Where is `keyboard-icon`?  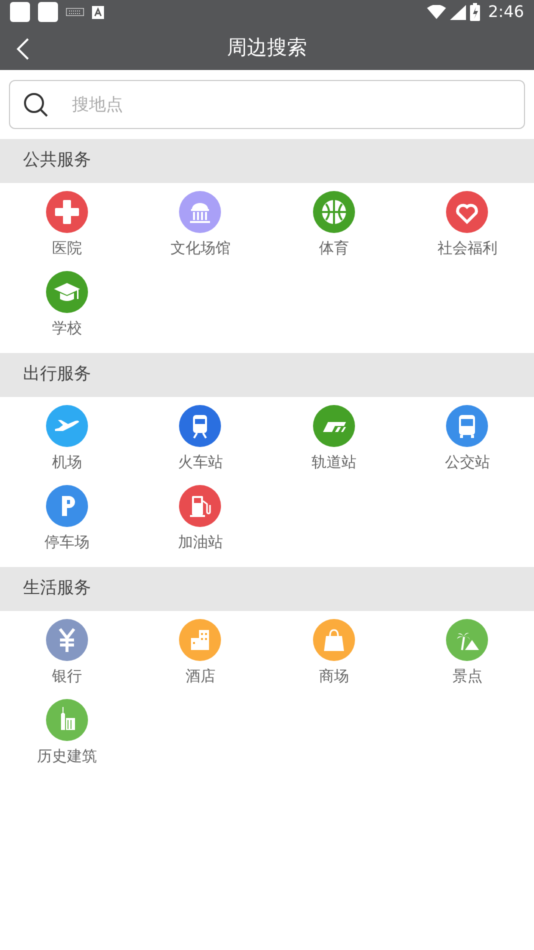
keyboard-icon is located at coordinates (75, 12).